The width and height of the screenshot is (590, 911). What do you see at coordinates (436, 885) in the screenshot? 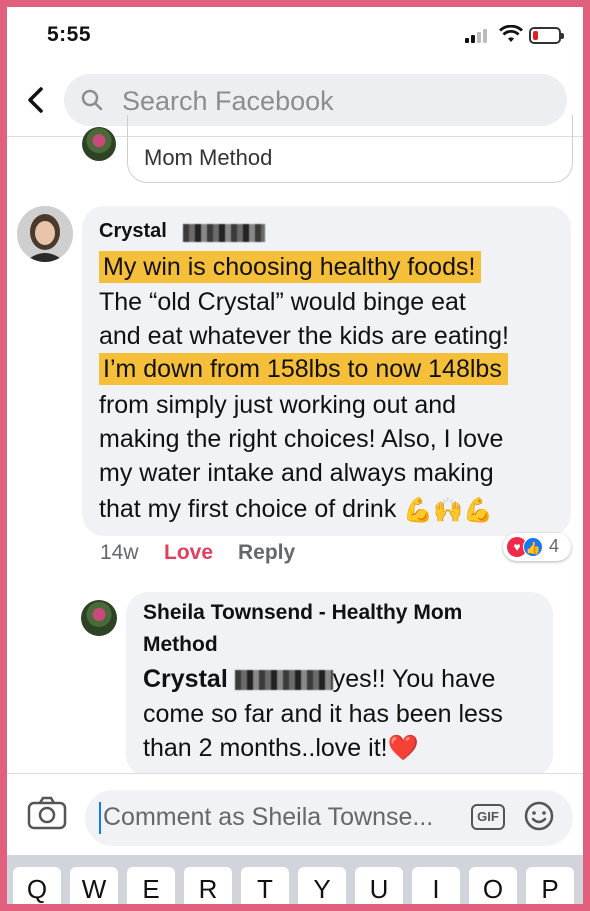
I see `key-i: I` at bounding box center [436, 885].